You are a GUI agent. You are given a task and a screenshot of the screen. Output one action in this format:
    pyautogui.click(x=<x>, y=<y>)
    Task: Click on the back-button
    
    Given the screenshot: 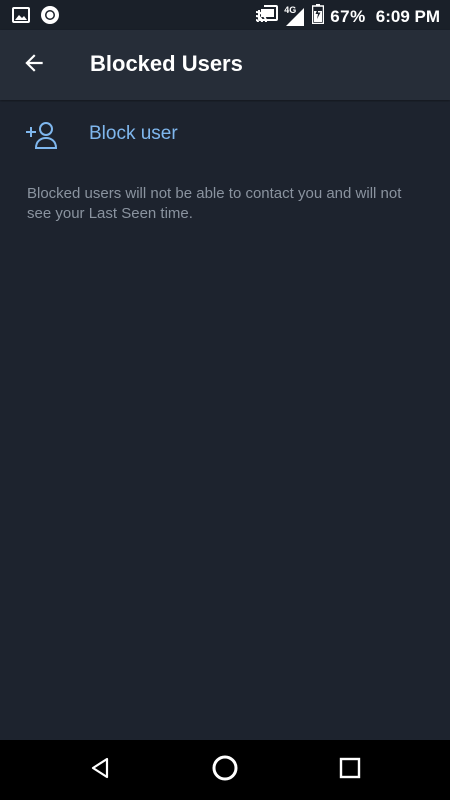 What is the action you would take?
    pyautogui.click(x=34, y=65)
    